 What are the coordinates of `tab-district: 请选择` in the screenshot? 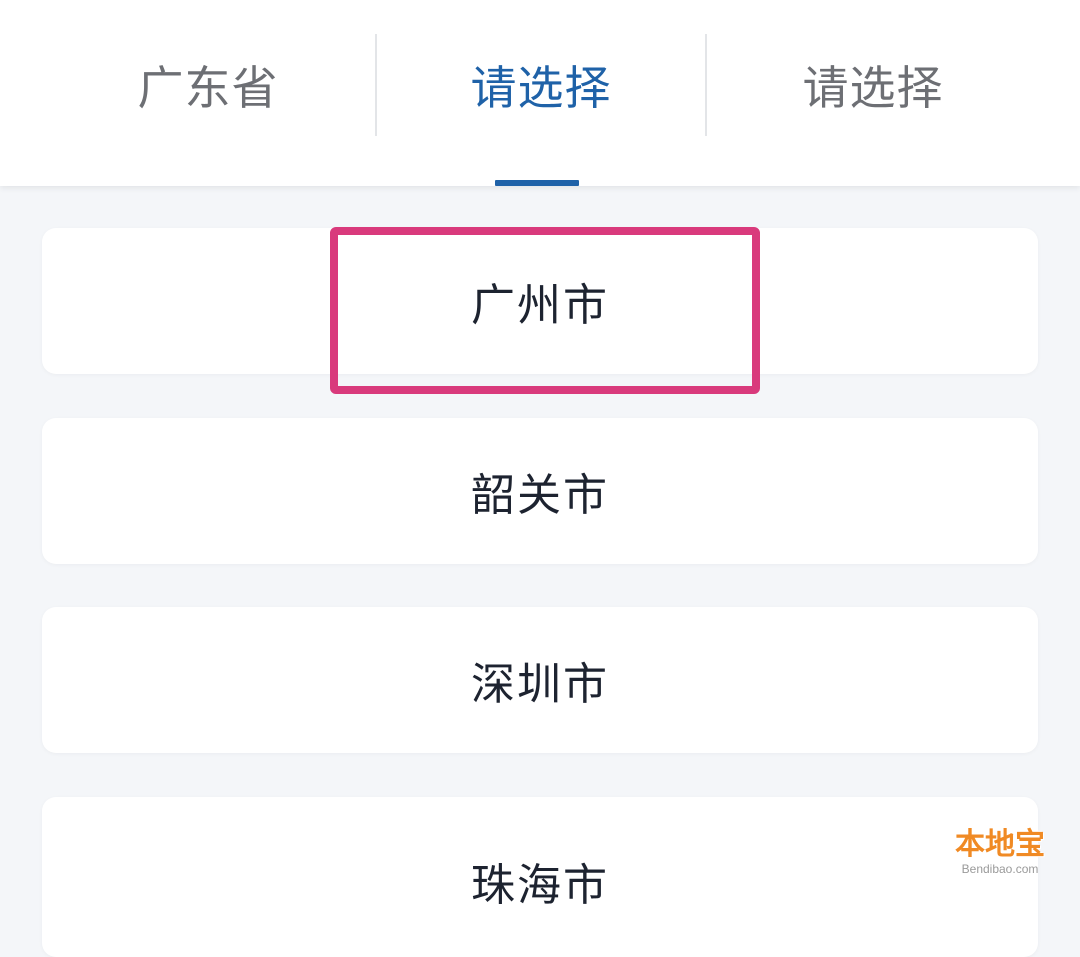 It's located at (873, 85).